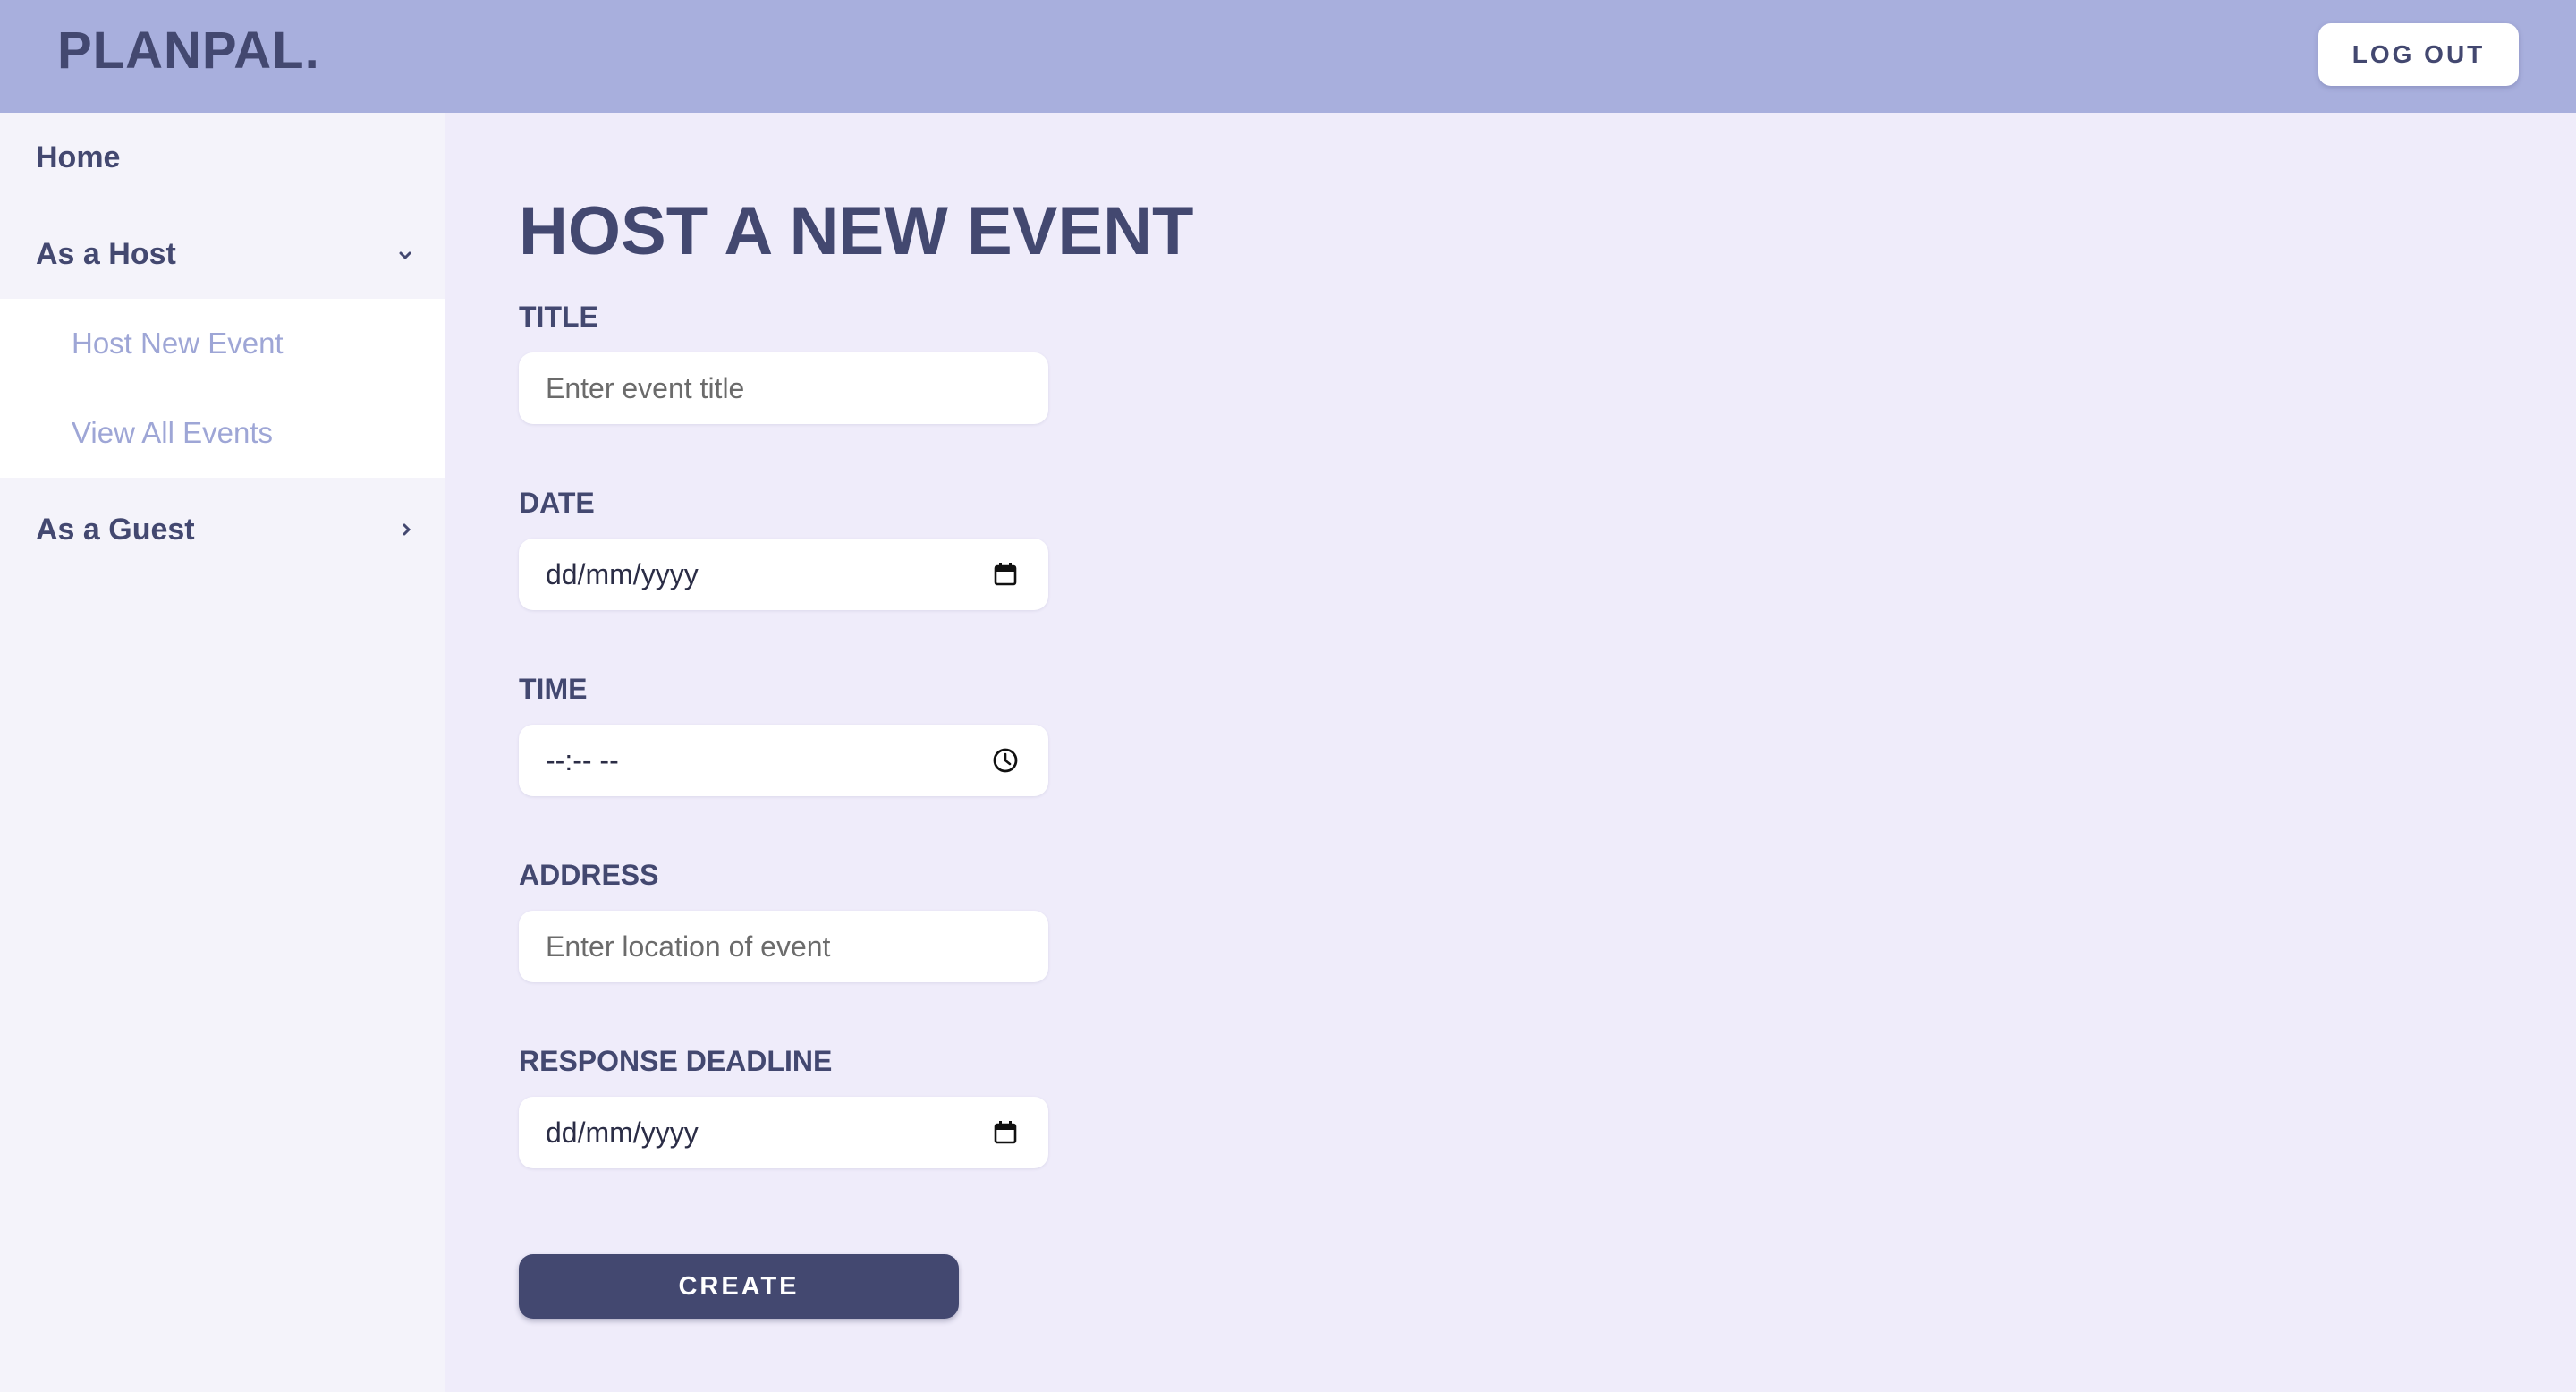 This screenshot has width=2576, height=1392. Describe the element at coordinates (558, 317) in the screenshot. I see `title-label: TITLE` at that location.